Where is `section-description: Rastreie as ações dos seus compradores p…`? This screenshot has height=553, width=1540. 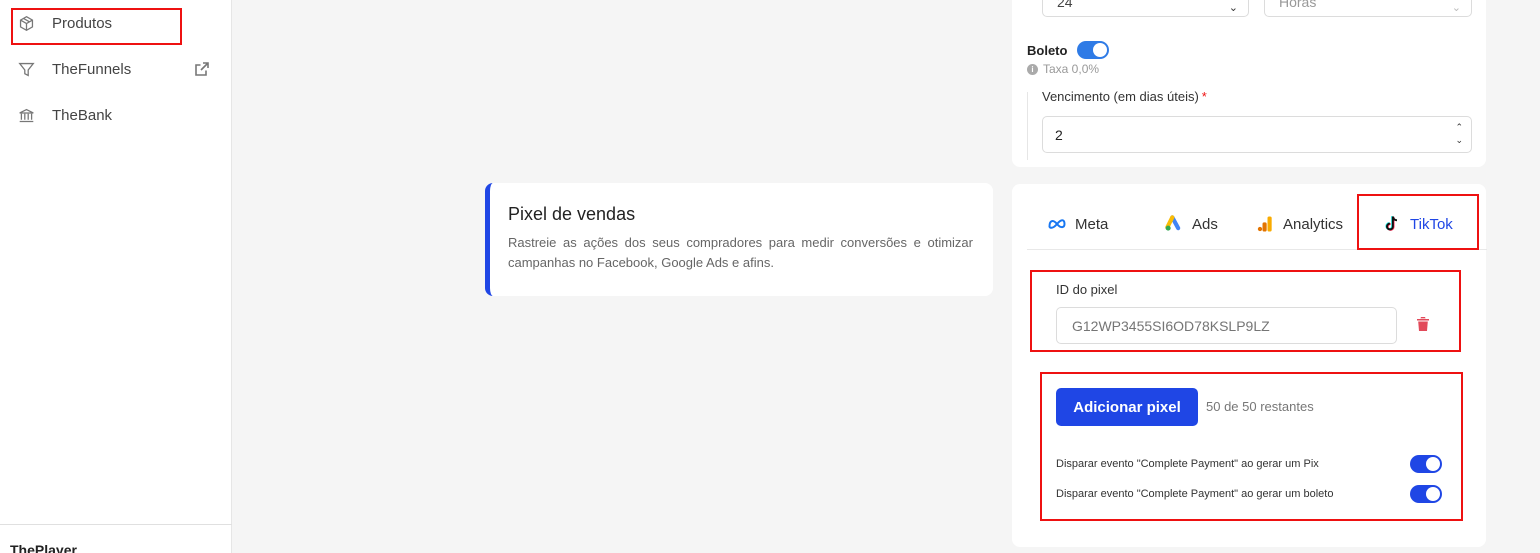 section-description: Rastreie as ações dos seus compradores p… is located at coordinates (740, 252).